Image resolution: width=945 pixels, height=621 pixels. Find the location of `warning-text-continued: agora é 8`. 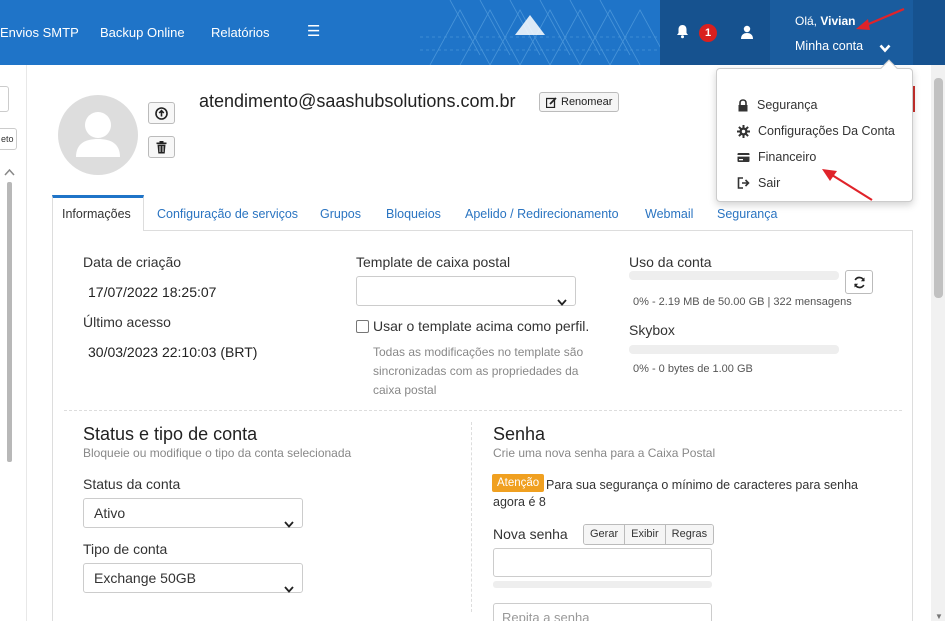

warning-text-continued: agora é 8 is located at coordinates (519, 502).